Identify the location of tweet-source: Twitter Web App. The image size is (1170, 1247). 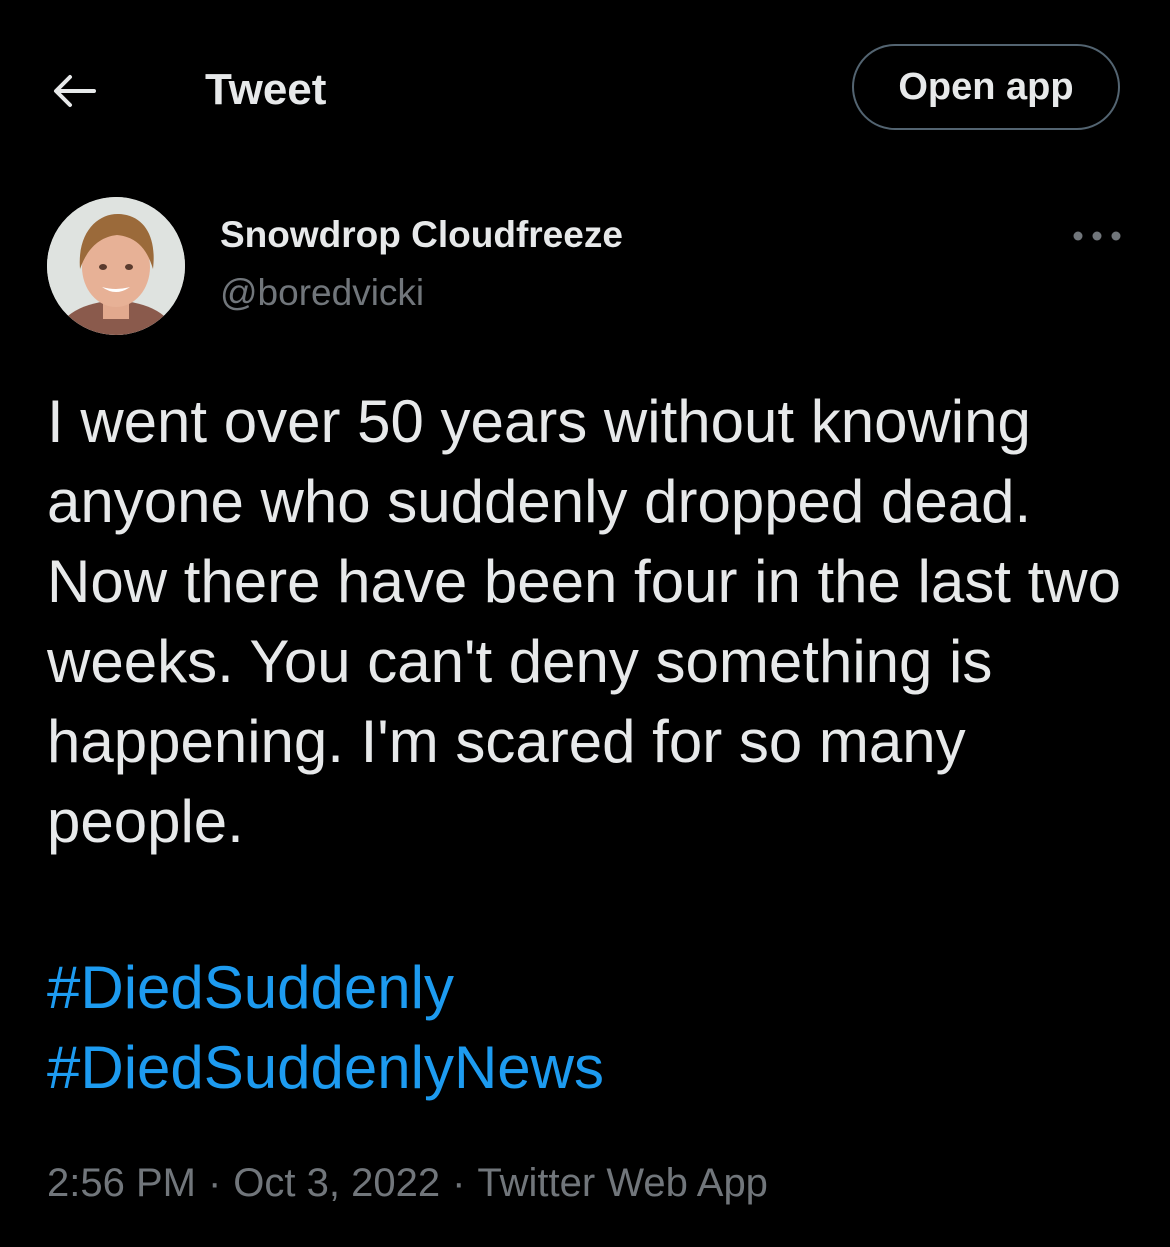
(622, 1183).